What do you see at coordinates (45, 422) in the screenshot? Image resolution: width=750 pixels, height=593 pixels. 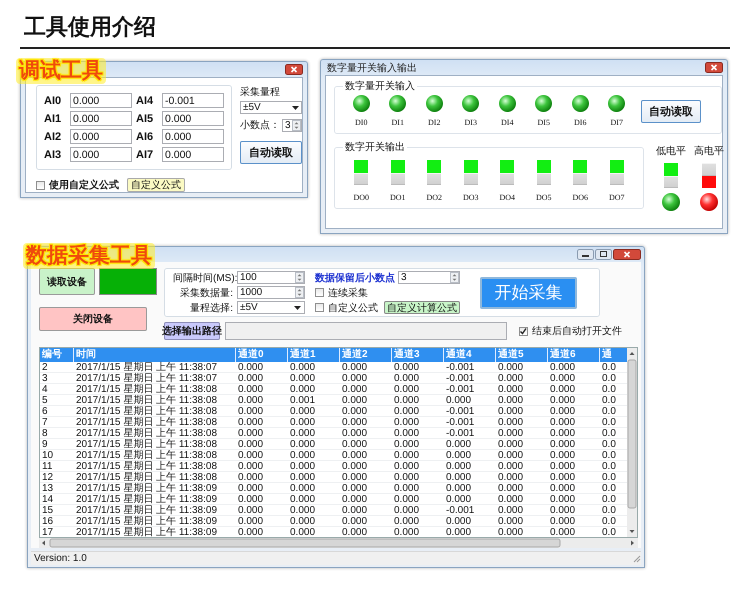 I see `table-cell-text: 7` at bounding box center [45, 422].